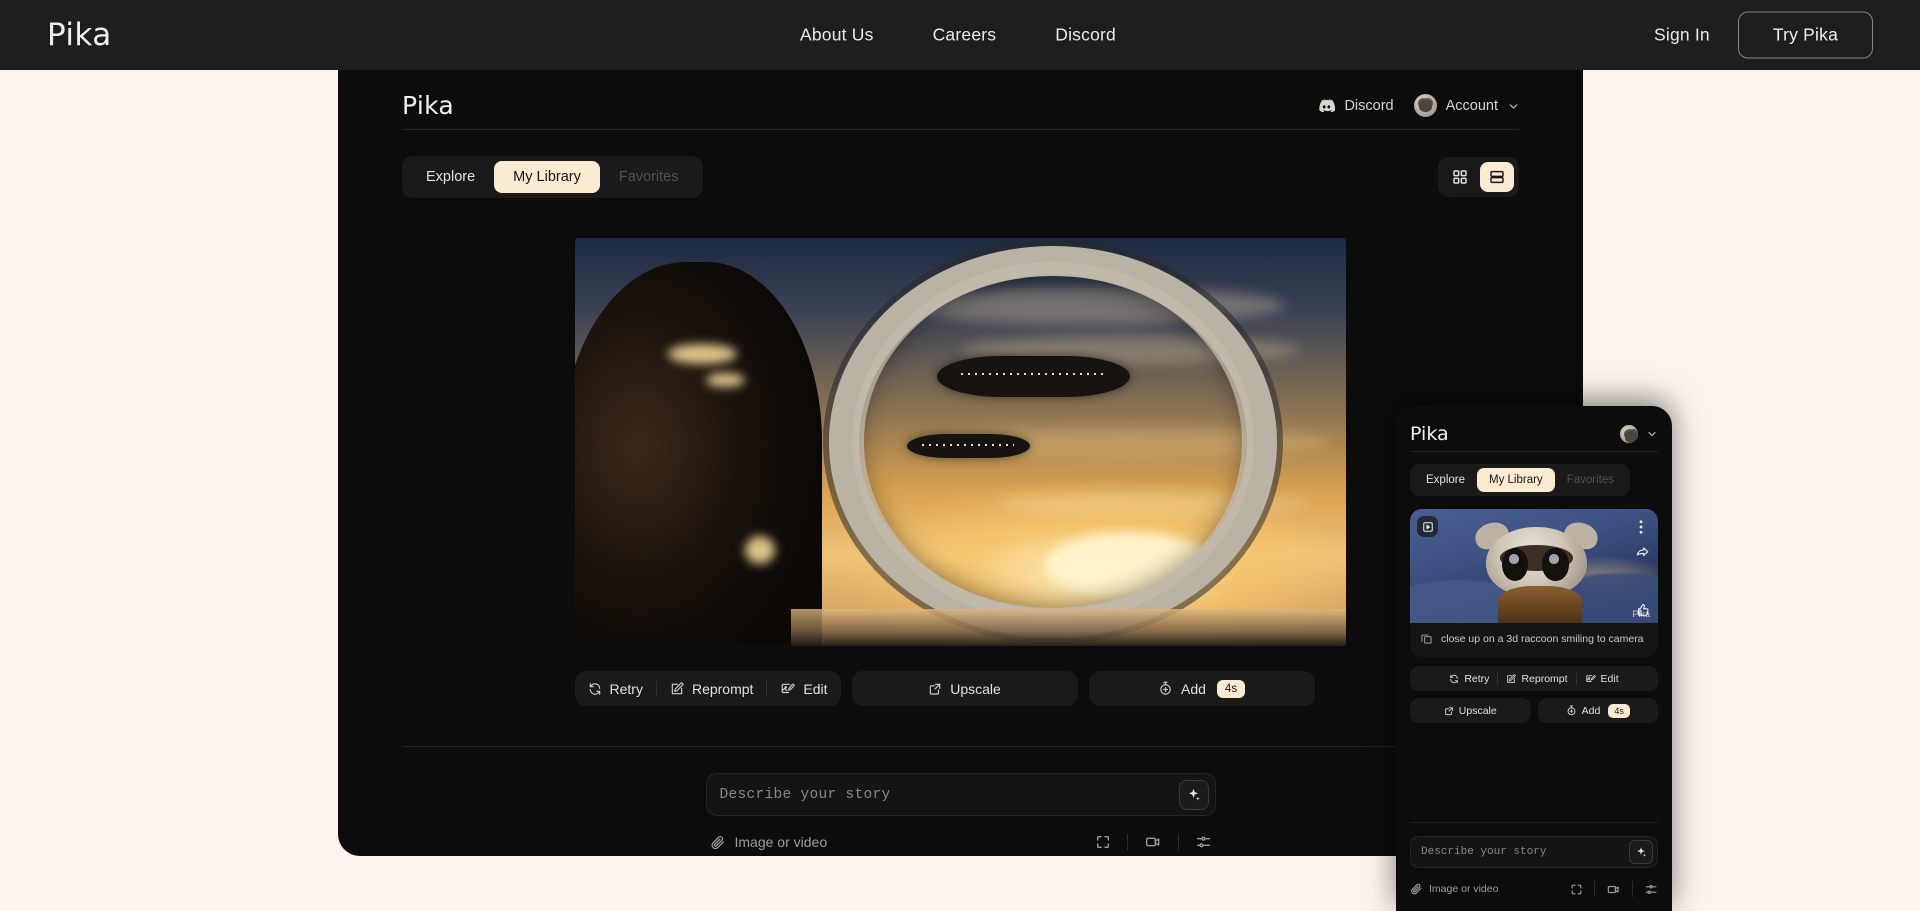  What do you see at coordinates (1471, 105) in the screenshot?
I see `account-label: Account` at bounding box center [1471, 105].